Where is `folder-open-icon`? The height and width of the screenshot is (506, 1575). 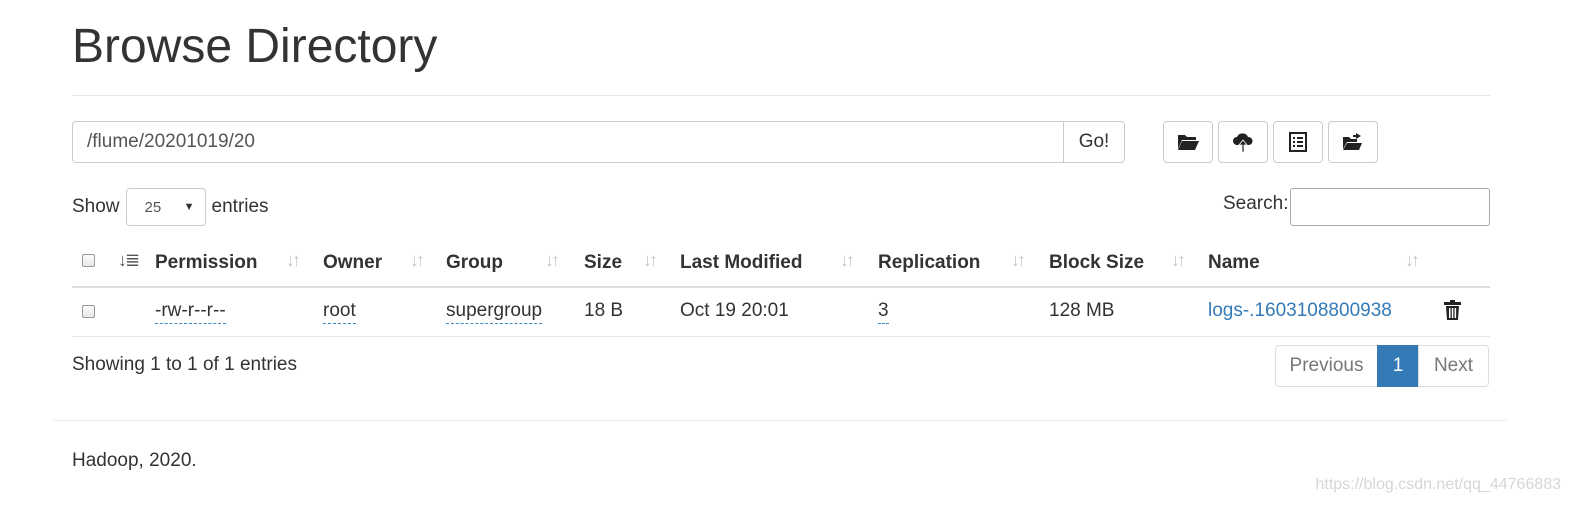
folder-open-icon is located at coordinates (1188, 142).